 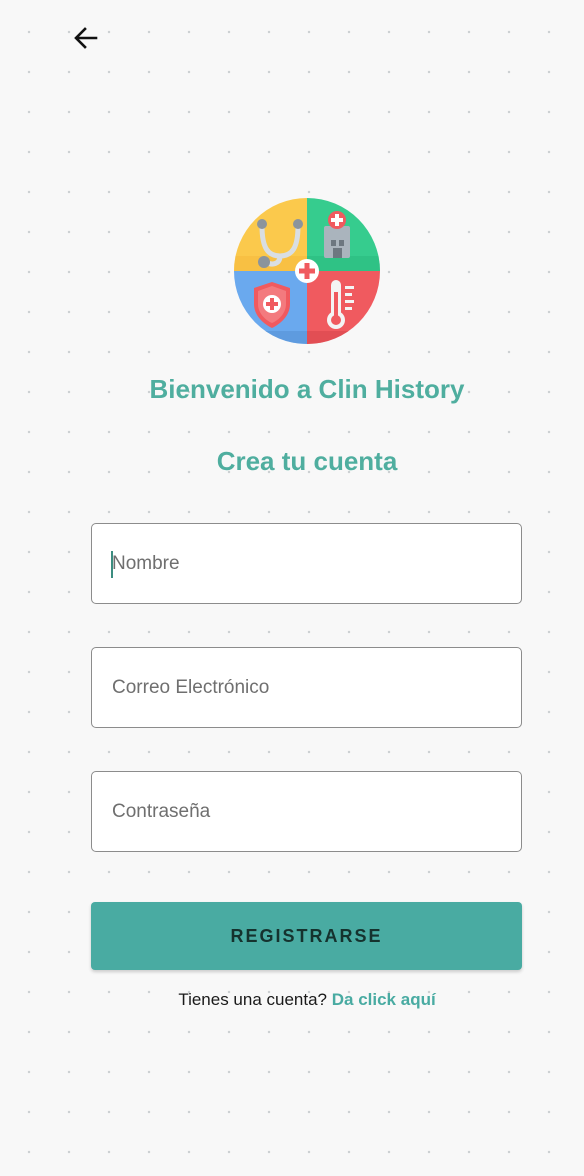 I want to click on name-field, so click(x=306, y=563).